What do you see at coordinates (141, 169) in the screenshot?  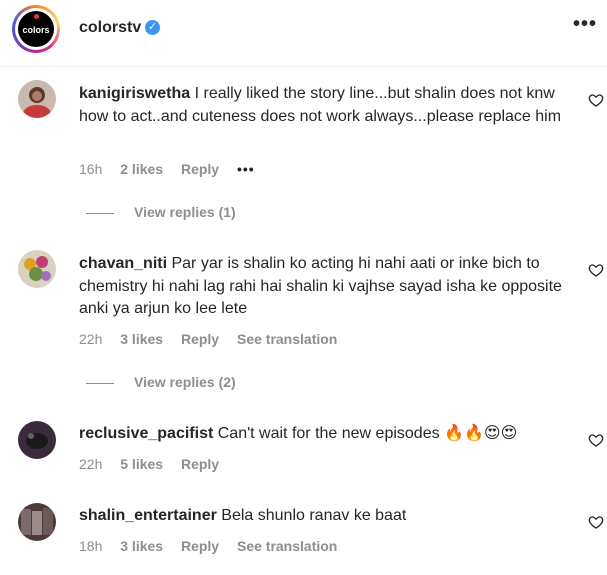 I see `comment-likes: 2 likes` at bounding box center [141, 169].